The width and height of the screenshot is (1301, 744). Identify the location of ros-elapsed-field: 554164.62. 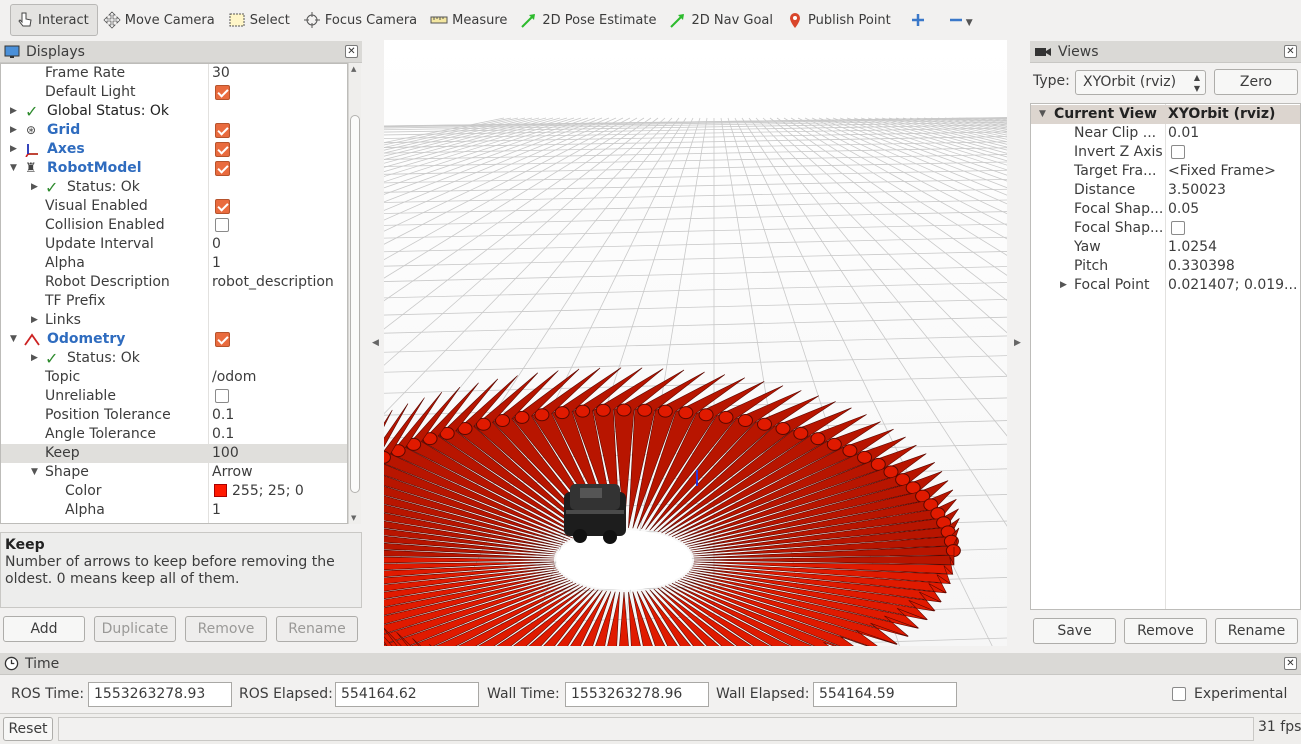
(407, 694).